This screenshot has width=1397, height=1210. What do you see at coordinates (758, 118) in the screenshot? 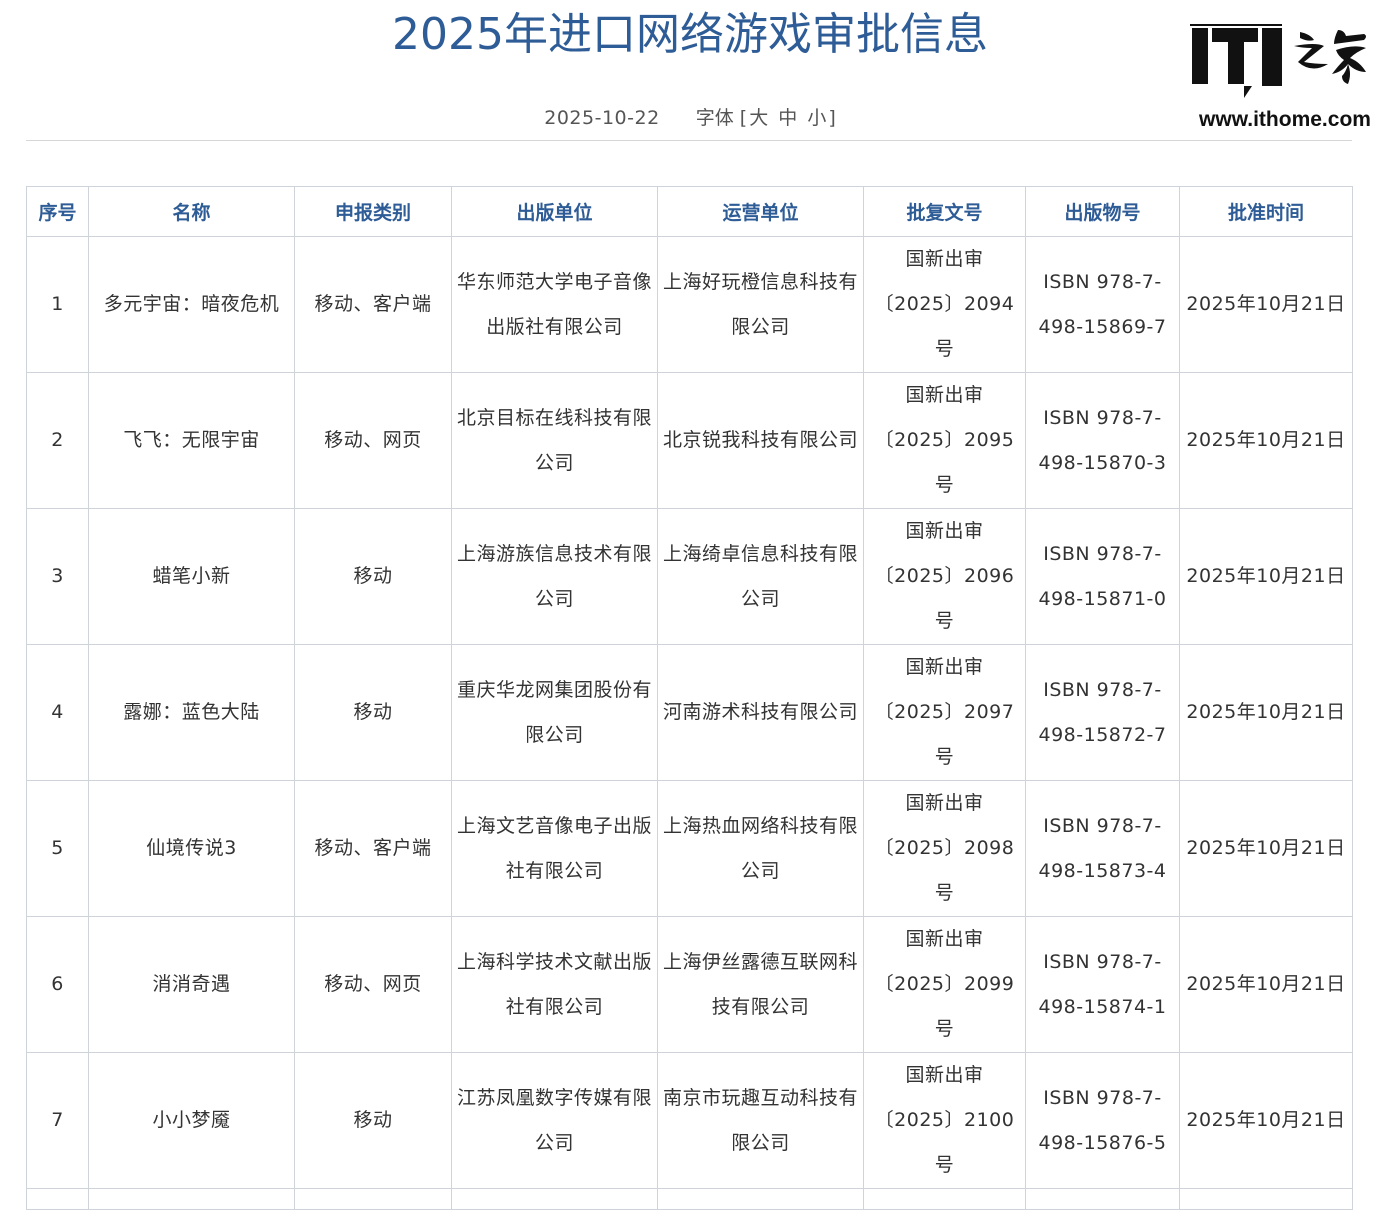
I see `font-large-button: 大` at bounding box center [758, 118].